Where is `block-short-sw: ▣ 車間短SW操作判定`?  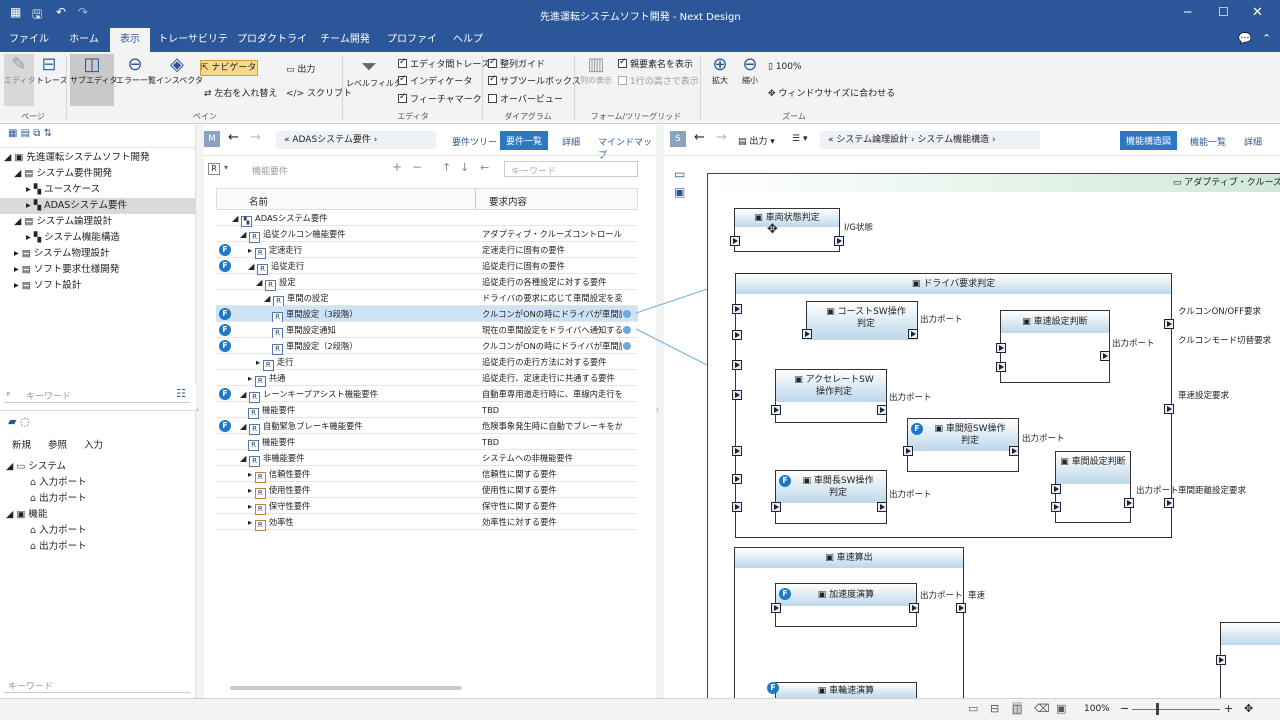
block-short-sw: ▣ 車間短SW操作判定 is located at coordinates (963, 445).